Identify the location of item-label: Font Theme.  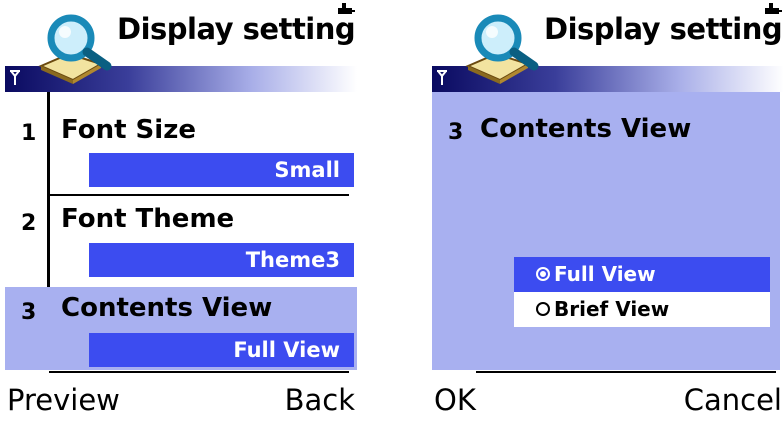
(148, 219).